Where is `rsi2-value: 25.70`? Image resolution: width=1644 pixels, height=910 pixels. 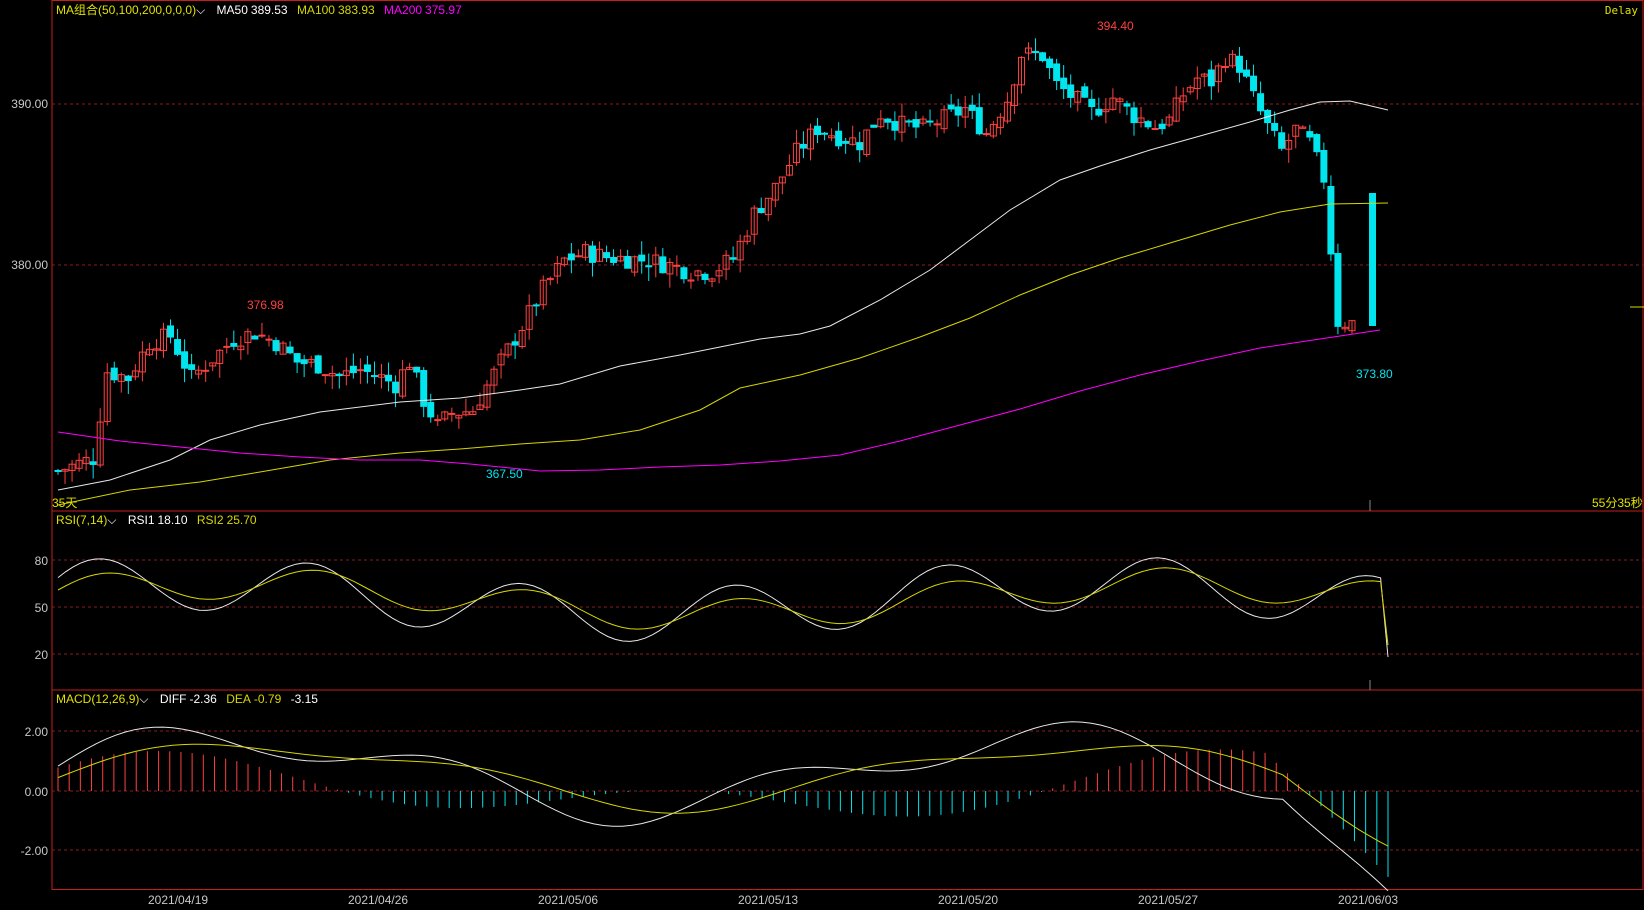 rsi2-value: 25.70 is located at coordinates (241, 520).